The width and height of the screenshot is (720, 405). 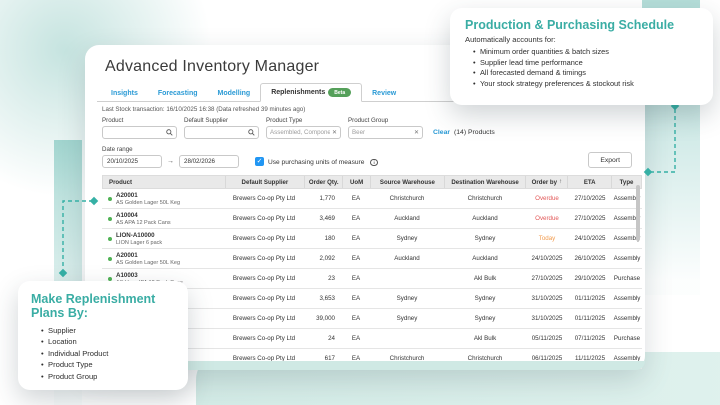 I want to click on product-group-filter-box: ✕, so click(x=385, y=132).